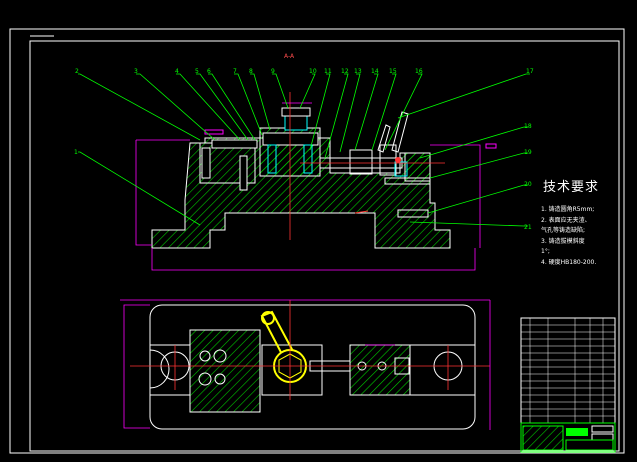 This screenshot has width=637, height=462. Describe the element at coordinates (530, 71) in the screenshot. I see `balloon-17: 17` at that location.